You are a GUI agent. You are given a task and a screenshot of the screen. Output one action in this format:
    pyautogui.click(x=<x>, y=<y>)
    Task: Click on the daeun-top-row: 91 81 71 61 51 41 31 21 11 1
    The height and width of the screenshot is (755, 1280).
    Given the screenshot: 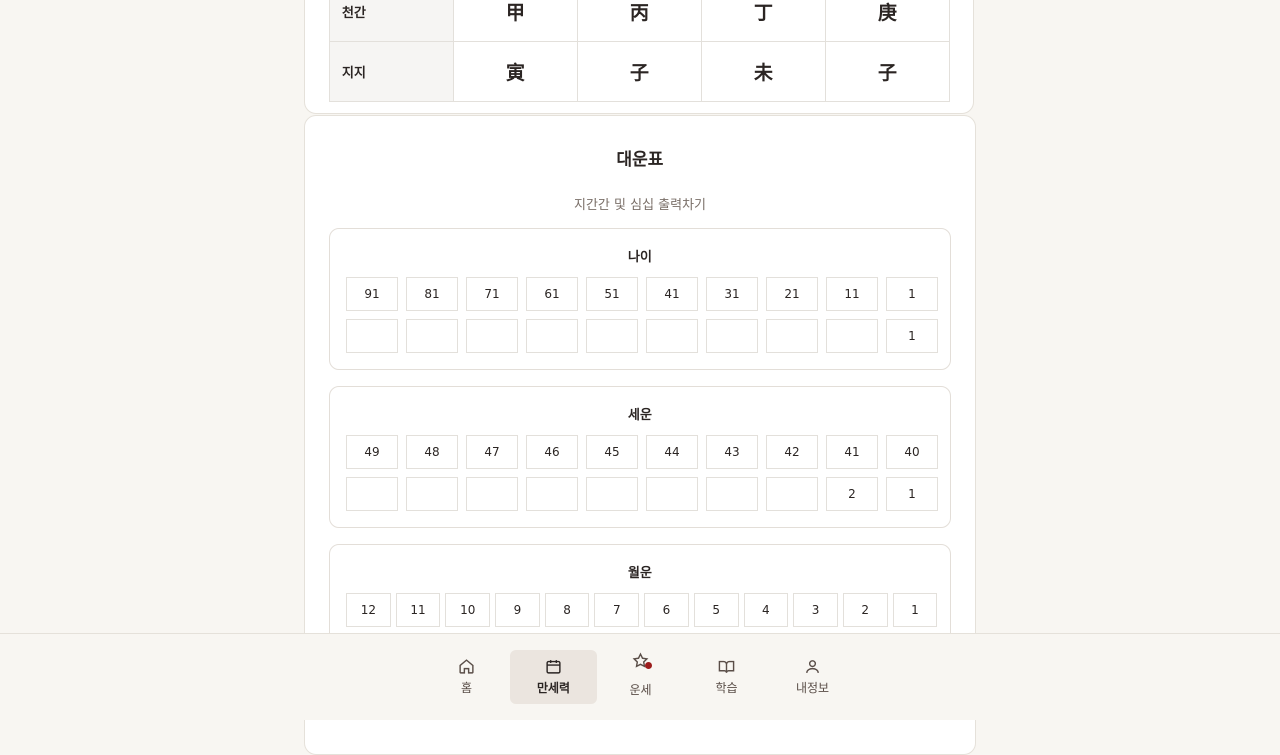 What is the action you would take?
    pyautogui.click(x=642, y=294)
    